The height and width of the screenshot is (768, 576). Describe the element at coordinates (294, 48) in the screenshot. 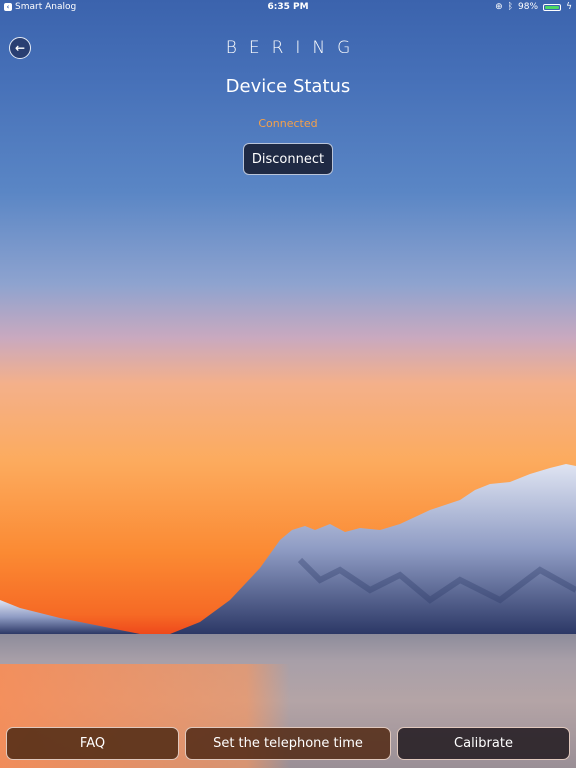

I see `brand-logo: BERING` at that location.